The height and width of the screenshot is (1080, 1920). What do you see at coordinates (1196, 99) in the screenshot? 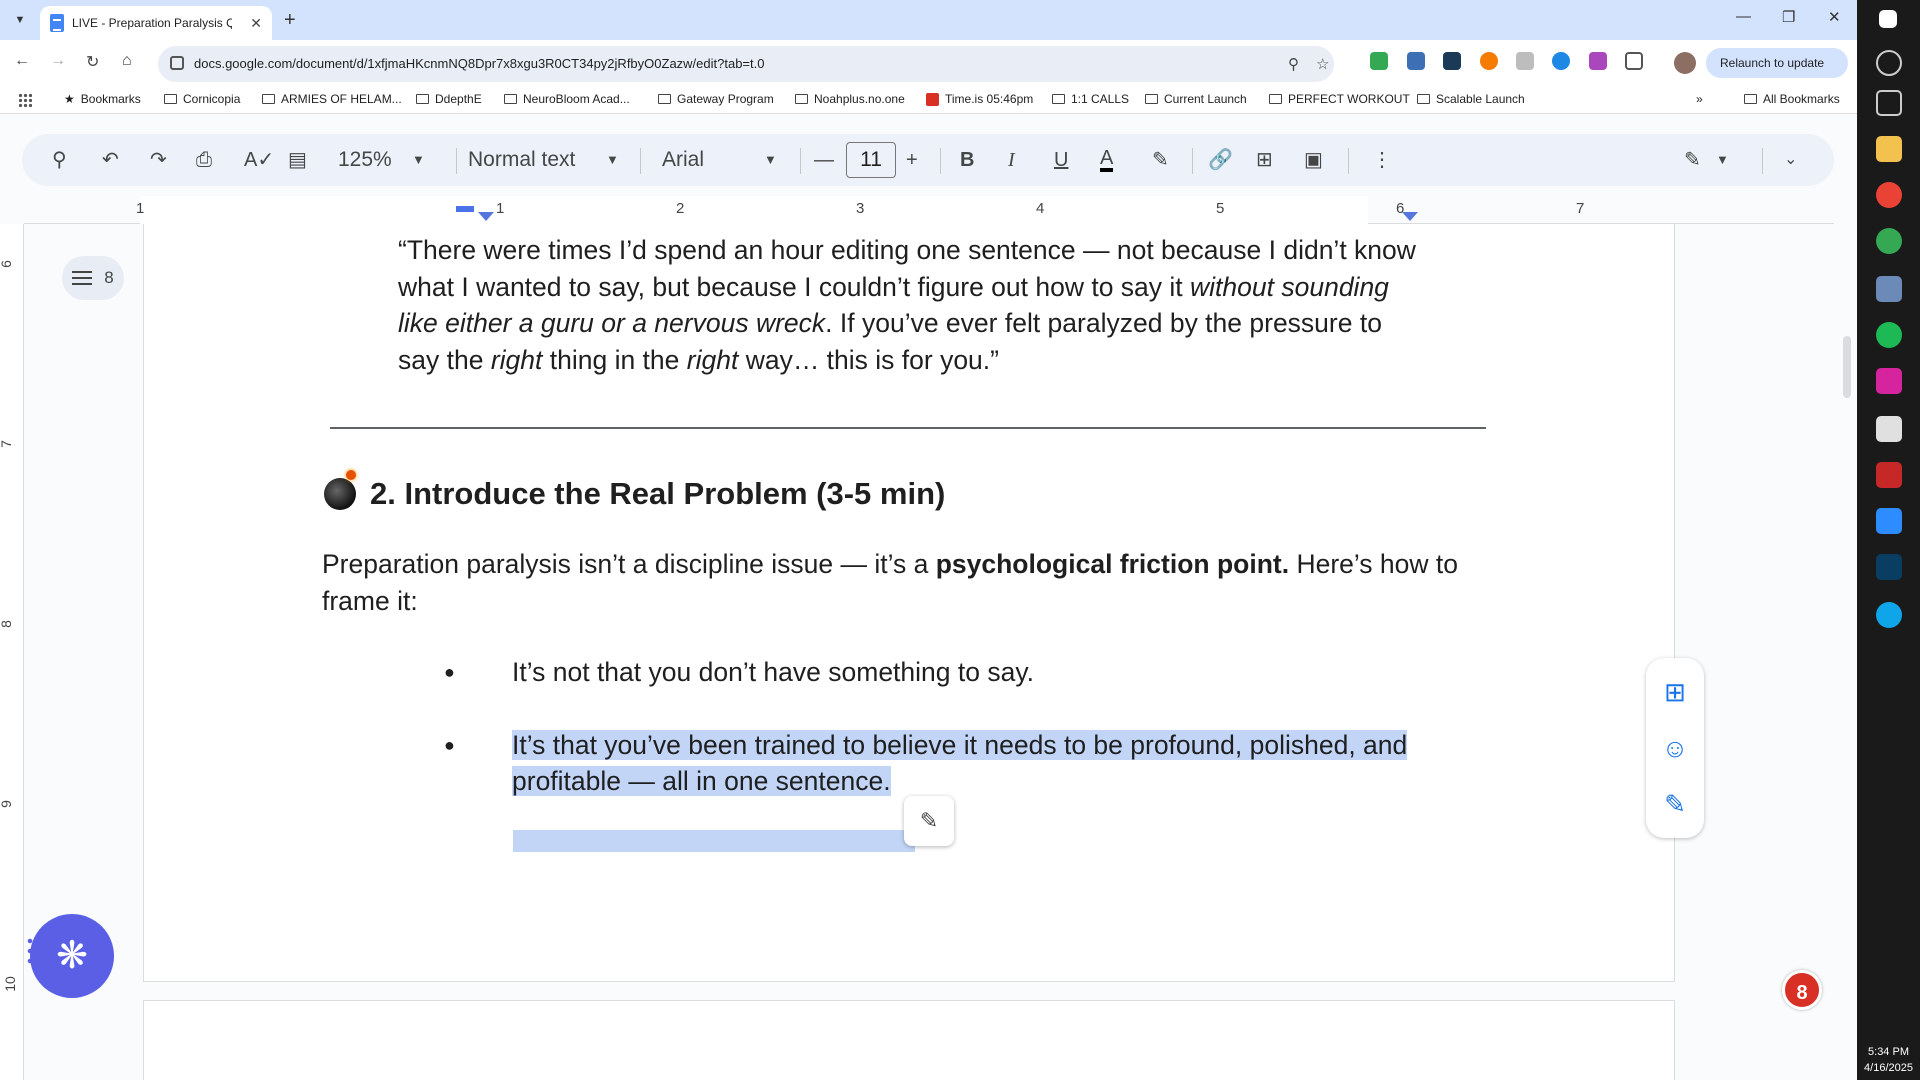
I see `bookmark-item: Current Launch` at bounding box center [1196, 99].